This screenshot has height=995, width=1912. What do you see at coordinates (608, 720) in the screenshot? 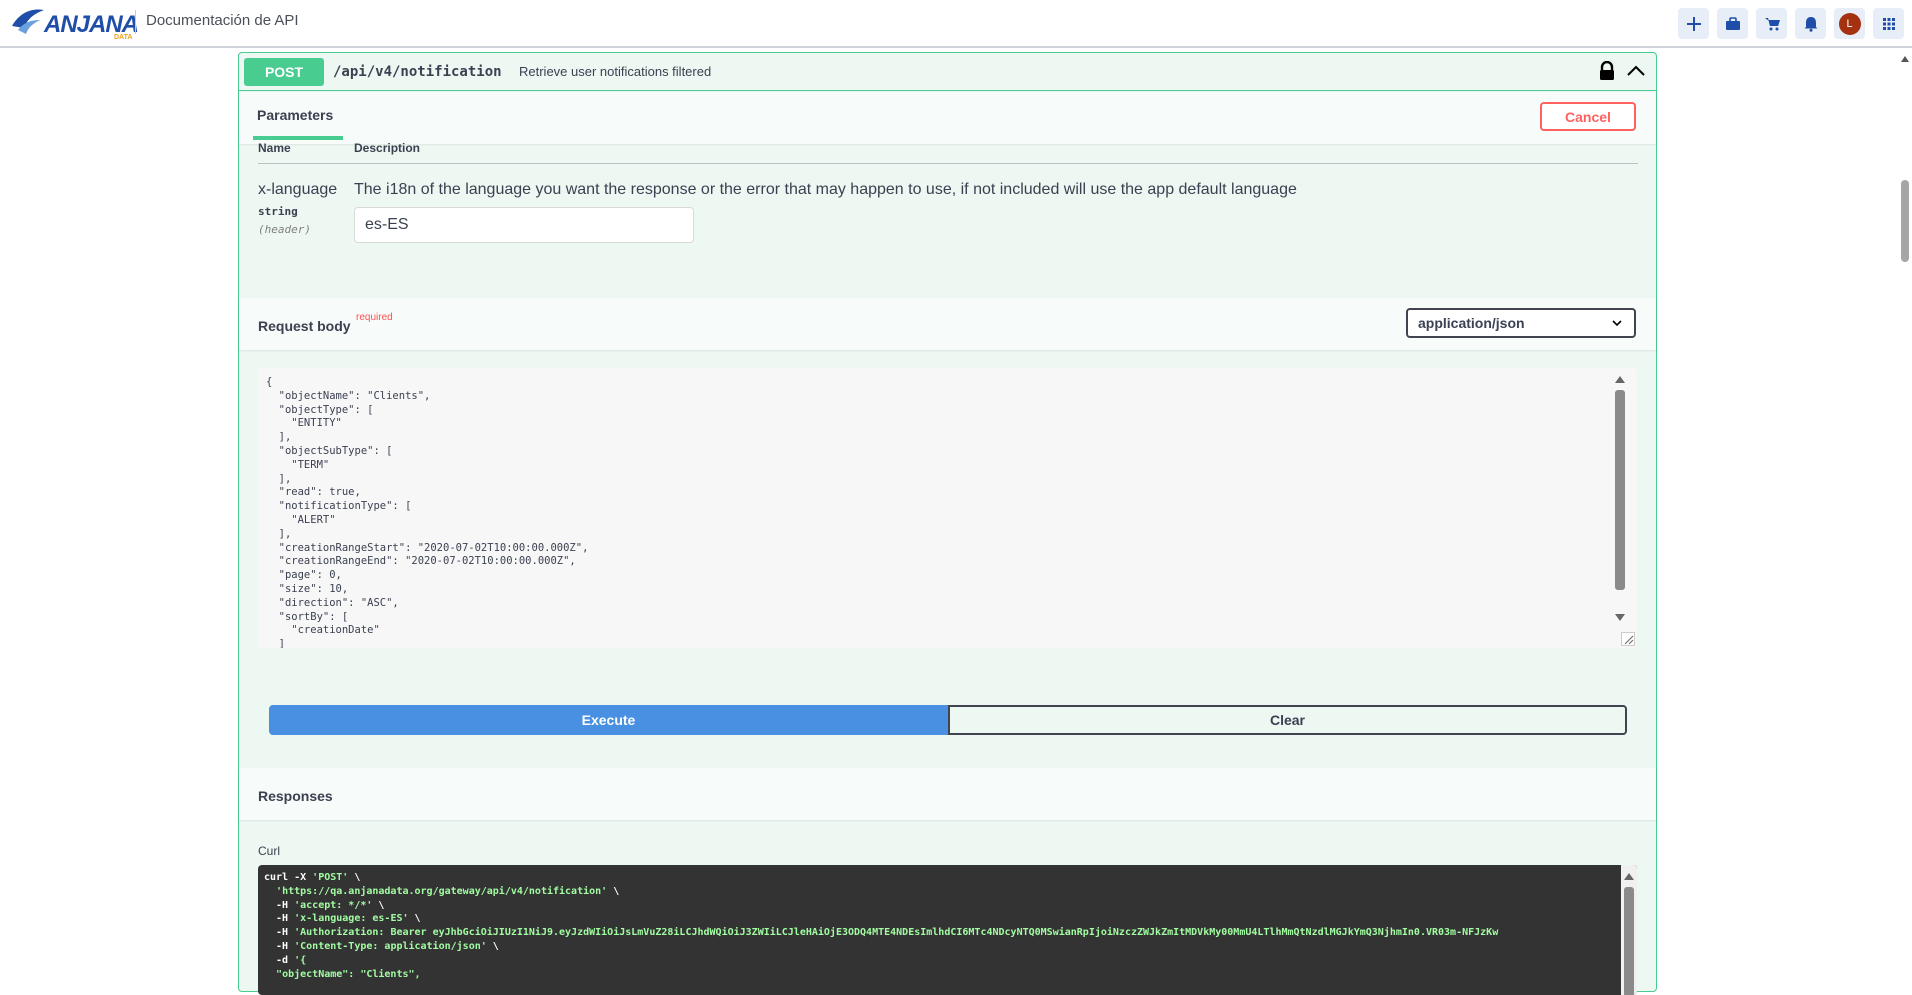
I see `execute-button: Execute` at bounding box center [608, 720].